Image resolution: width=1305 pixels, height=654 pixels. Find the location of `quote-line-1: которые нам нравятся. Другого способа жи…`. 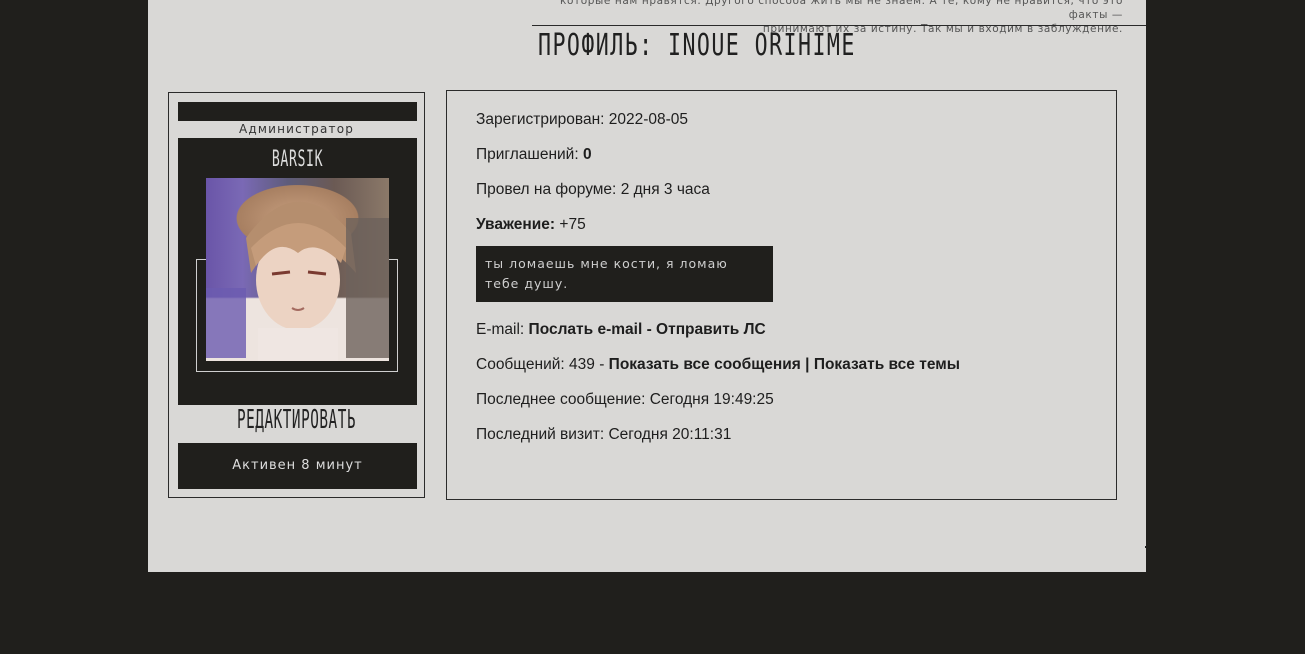

quote-line-1: которые нам нравятся. Другого способа жи… is located at coordinates (841, 10).